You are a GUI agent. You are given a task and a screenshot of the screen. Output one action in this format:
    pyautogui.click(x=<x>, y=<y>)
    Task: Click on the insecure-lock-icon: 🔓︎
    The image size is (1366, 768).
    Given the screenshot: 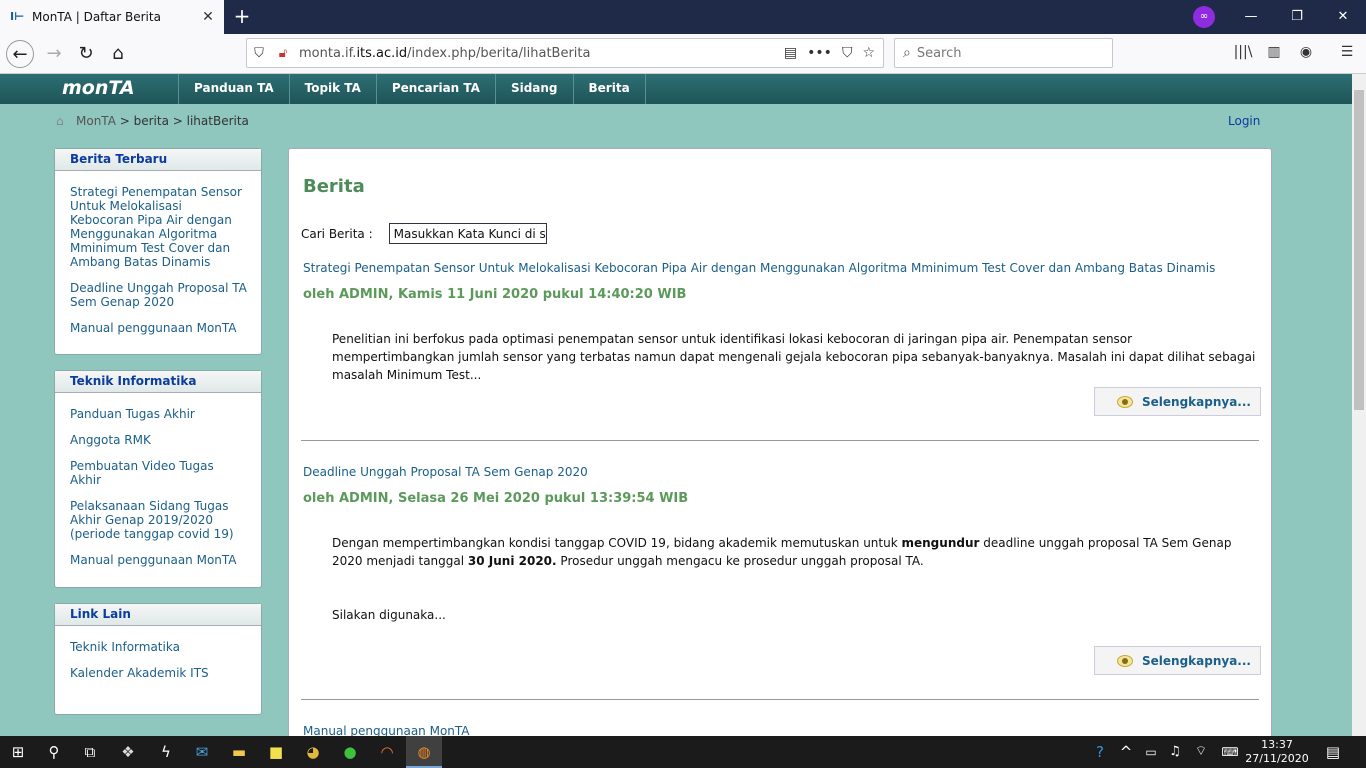 What is the action you would take?
    pyautogui.click(x=283, y=53)
    